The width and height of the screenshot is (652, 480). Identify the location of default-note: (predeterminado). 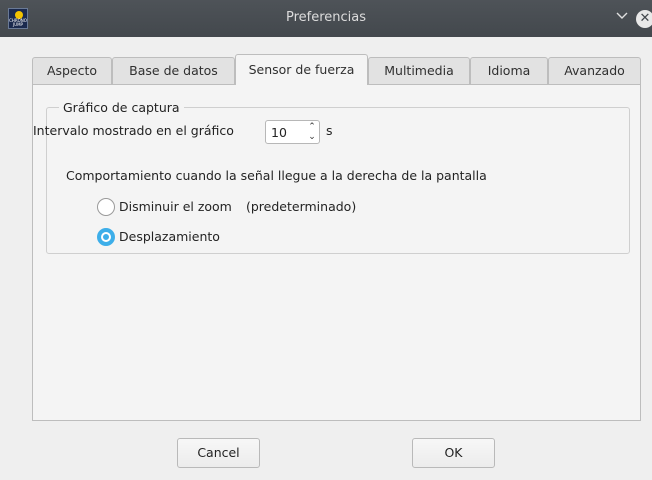
(301, 206).